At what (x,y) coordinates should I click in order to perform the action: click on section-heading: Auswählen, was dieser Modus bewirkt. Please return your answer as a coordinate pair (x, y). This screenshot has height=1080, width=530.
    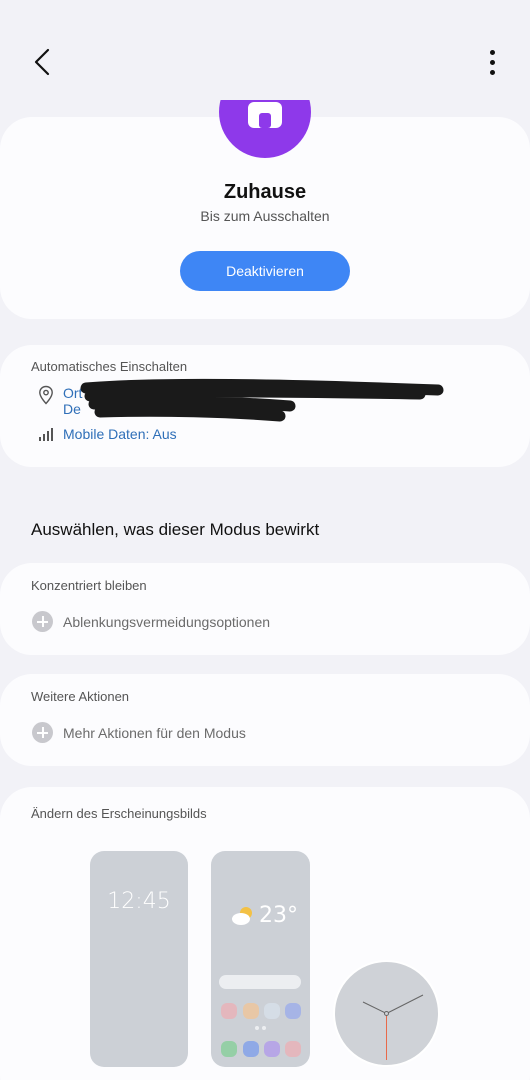
    Looking at the image, I should click on (175, 529).